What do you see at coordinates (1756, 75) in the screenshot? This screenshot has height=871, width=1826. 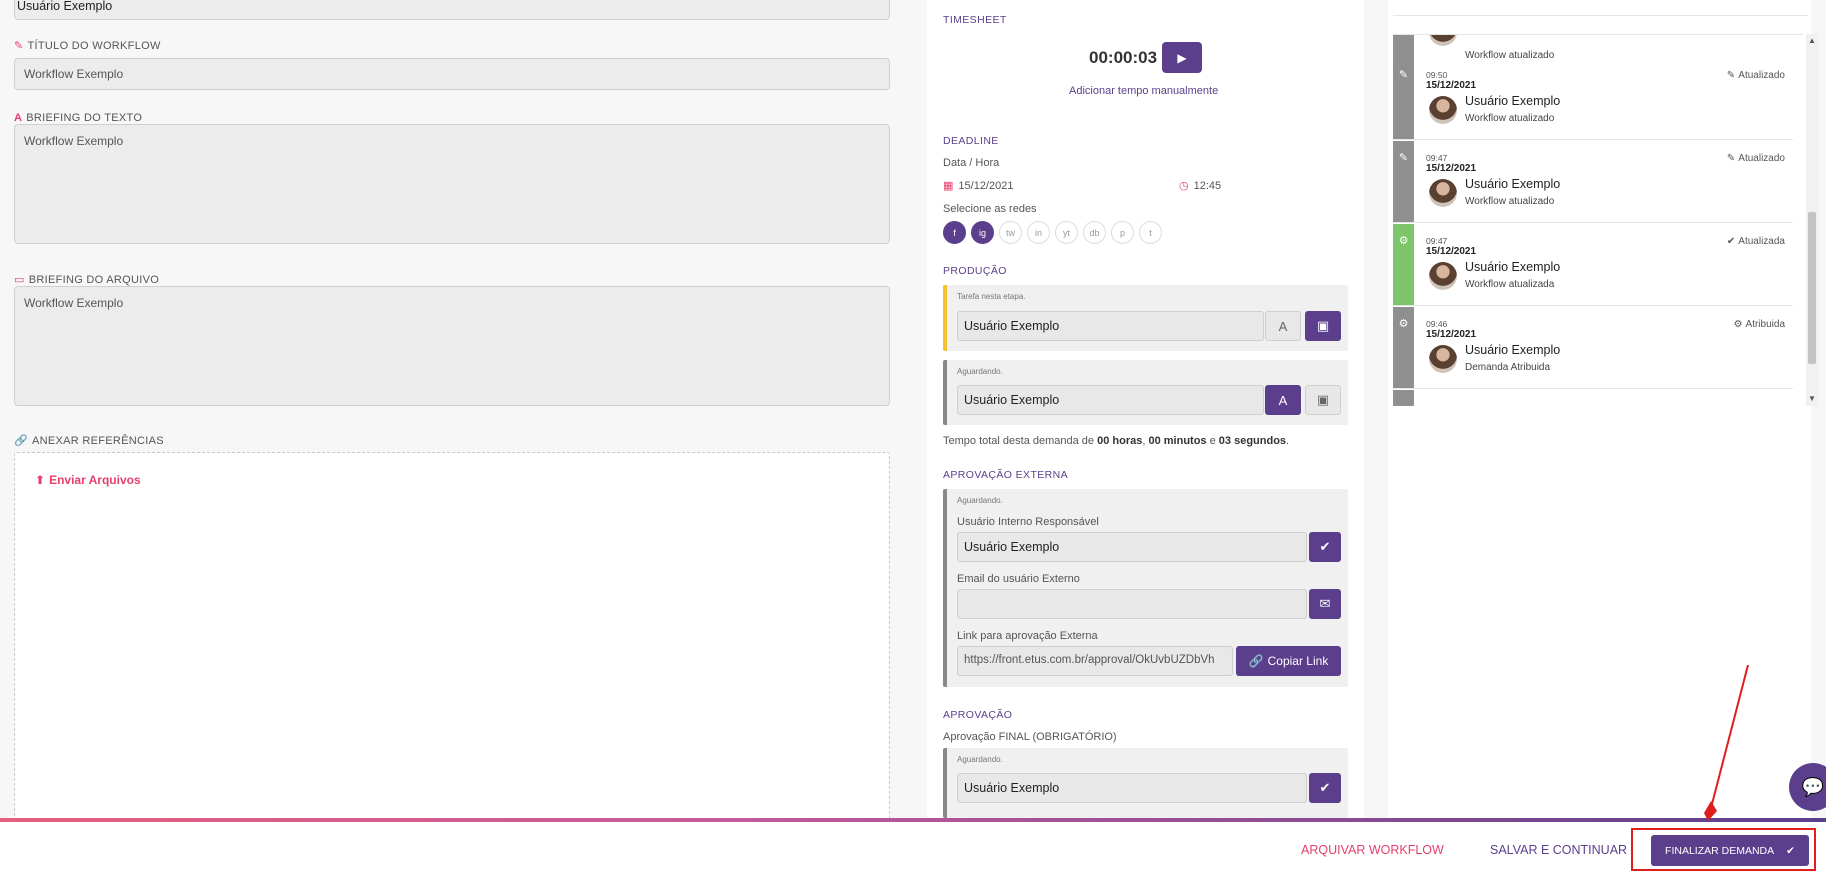 I see `history-action: ✎ Atualizado` at bounding box center [1756, 75].